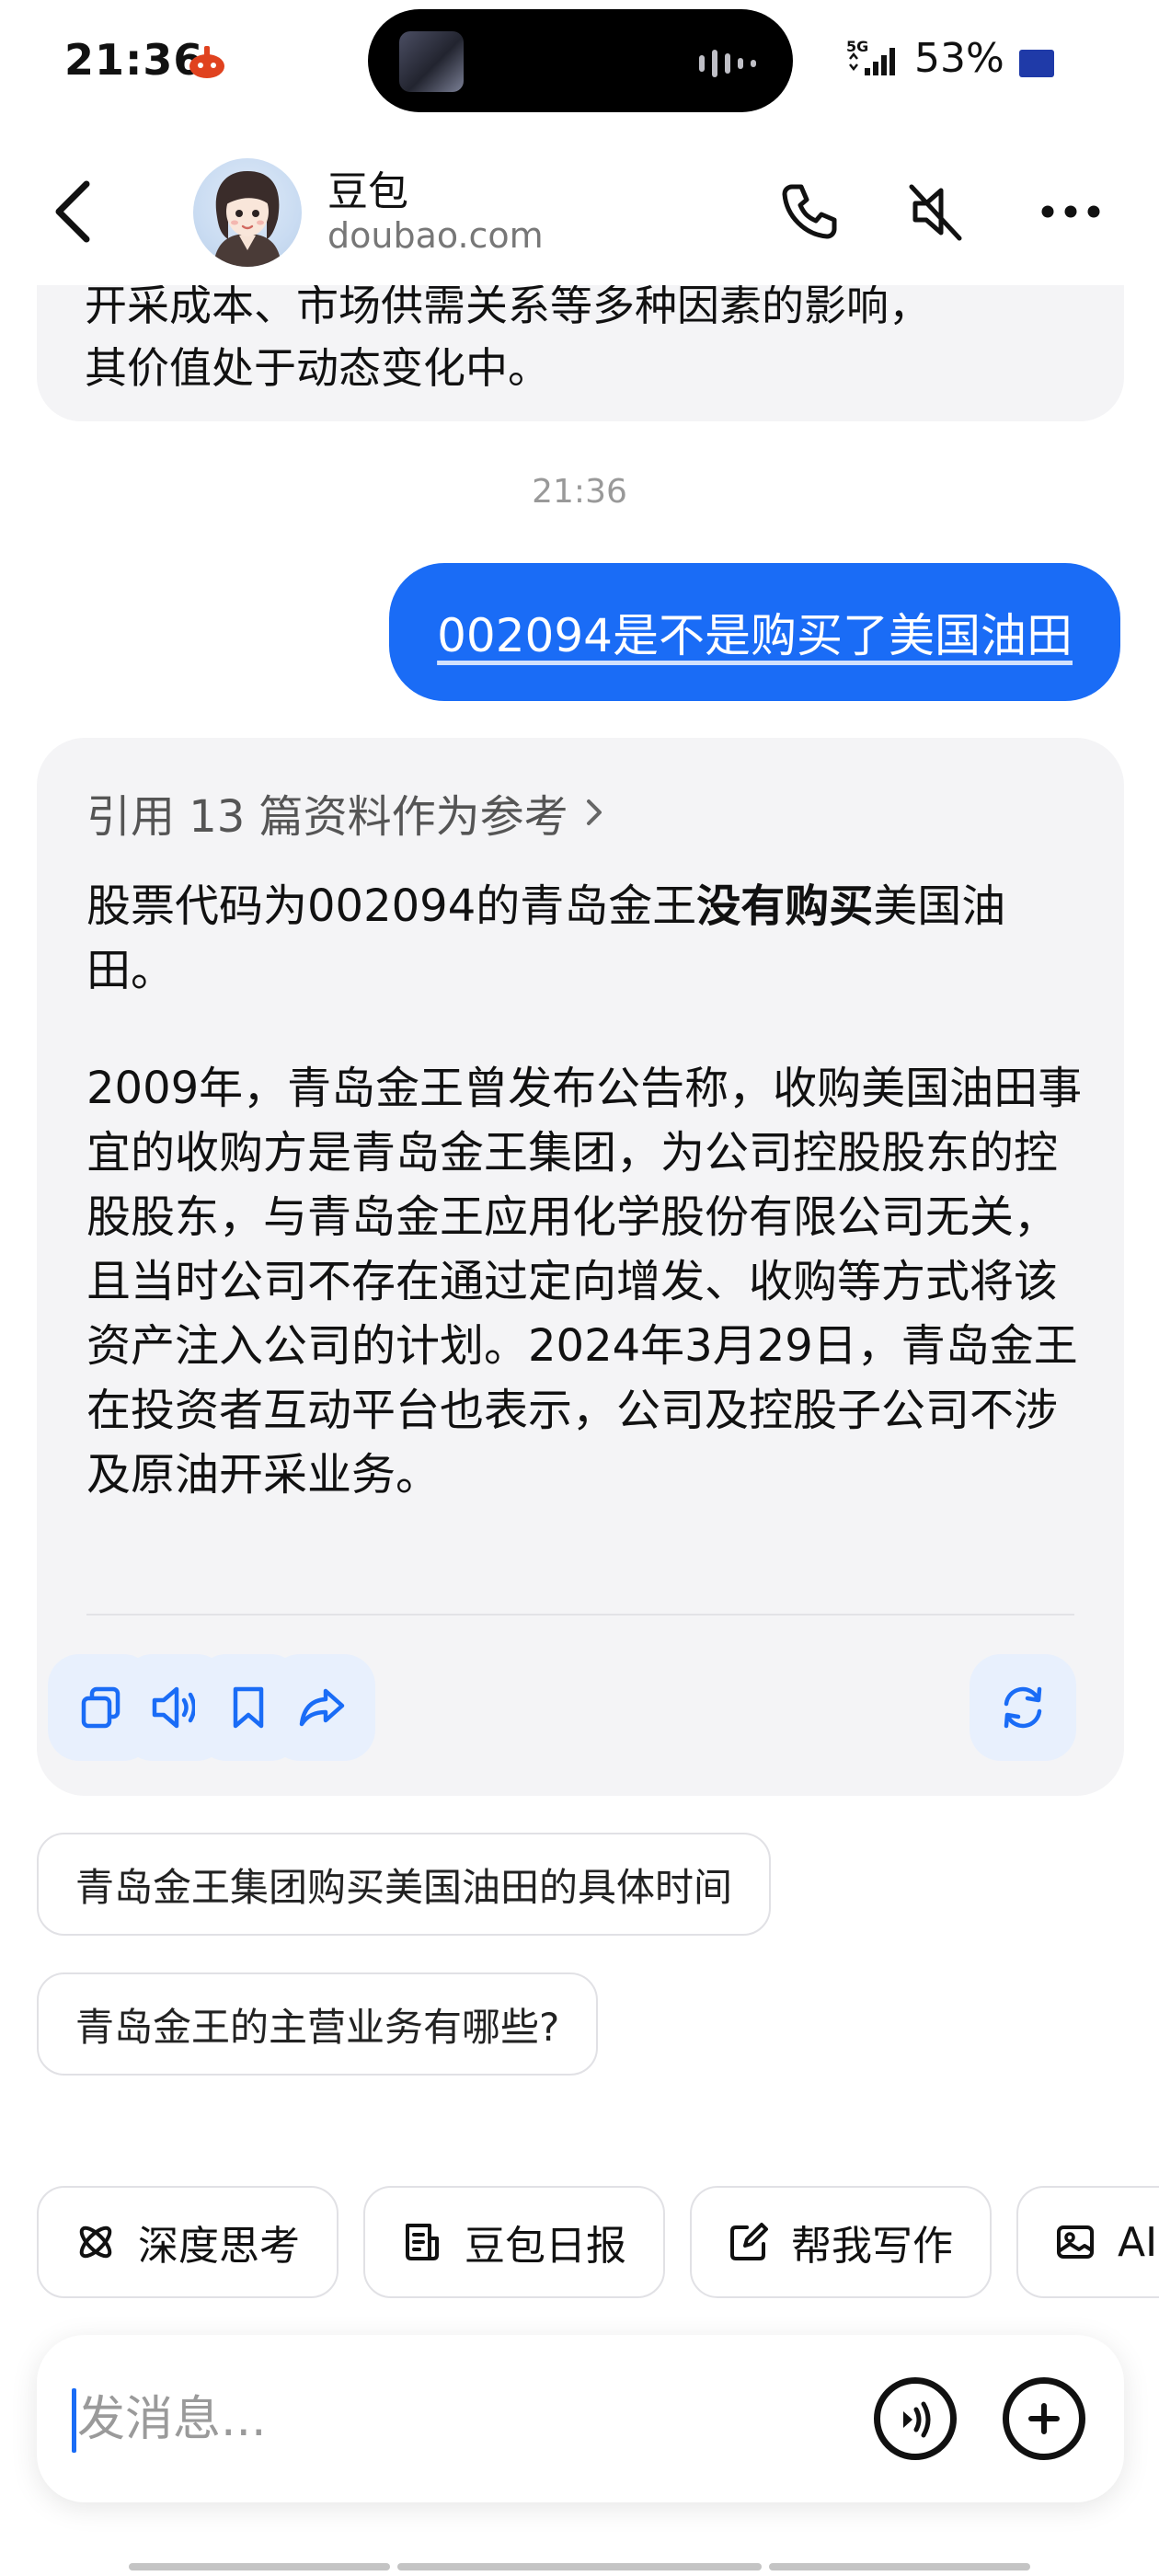  What do you see at coordinates (857, 46) in the screenshot?
I see `svg-text: 5G` at bounding box center [857, 46].